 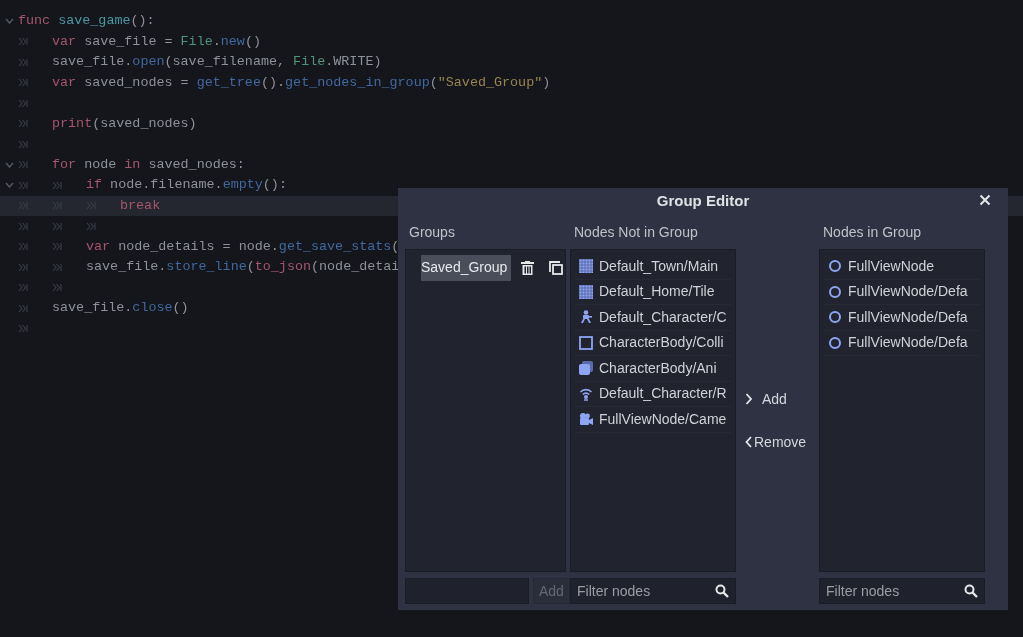 I want to click on duplicate-button, so click(x=556, y=268).